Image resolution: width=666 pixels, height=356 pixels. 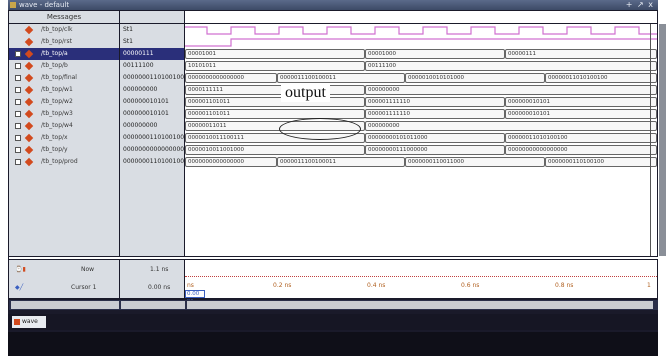 I want to click on cursor-value: 0.00 ns, so click(x=159, y=287).